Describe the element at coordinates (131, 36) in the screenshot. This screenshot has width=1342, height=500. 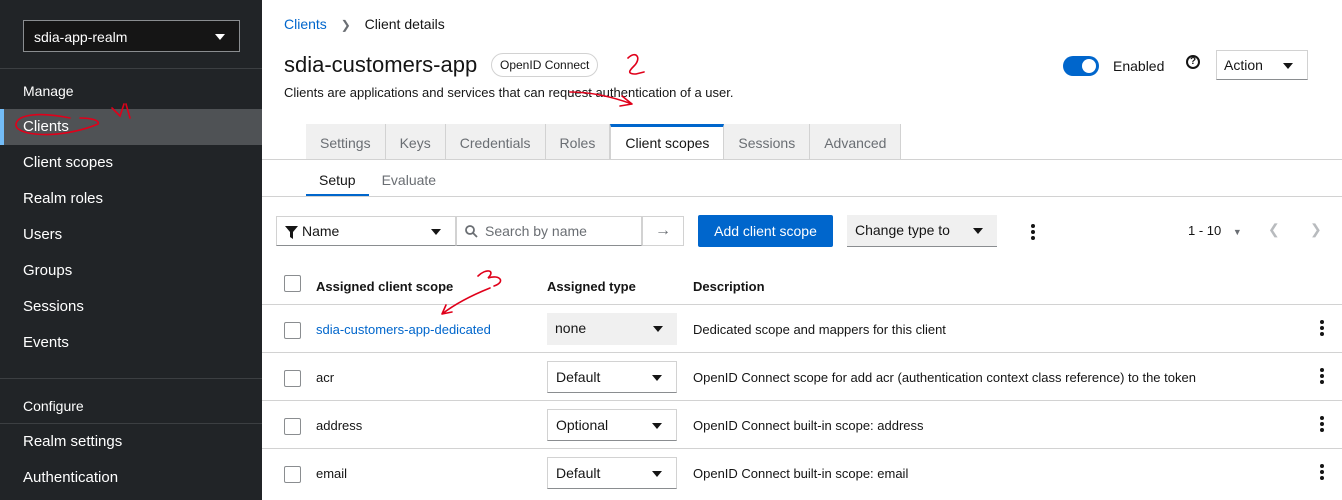
I see `realm-selector: sdia-app-realm` at that location.